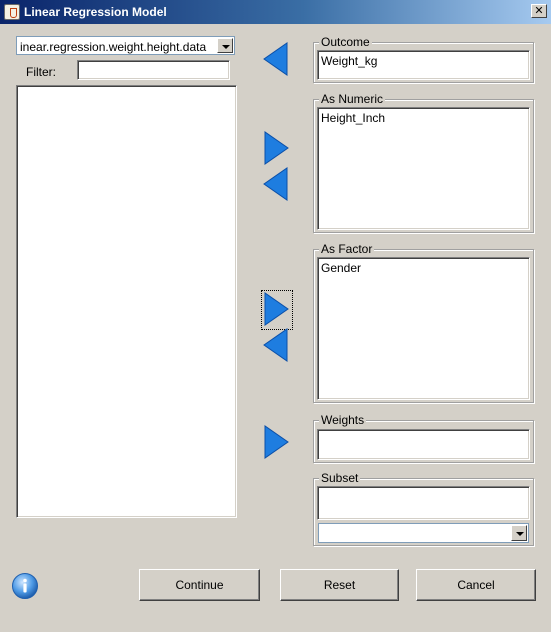 This screenshot has height=632, width=551. What do you see at coordinates (343, 420) in the screenshot?
I see `weights-label: Weights` at bounding box center [343, 420].